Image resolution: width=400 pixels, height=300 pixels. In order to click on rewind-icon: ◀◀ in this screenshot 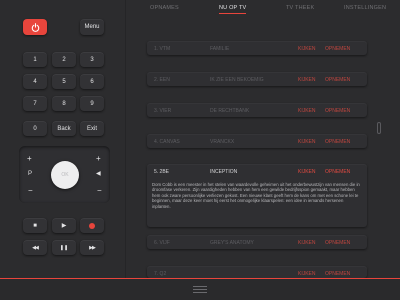, I will do `click(35, 247)`.